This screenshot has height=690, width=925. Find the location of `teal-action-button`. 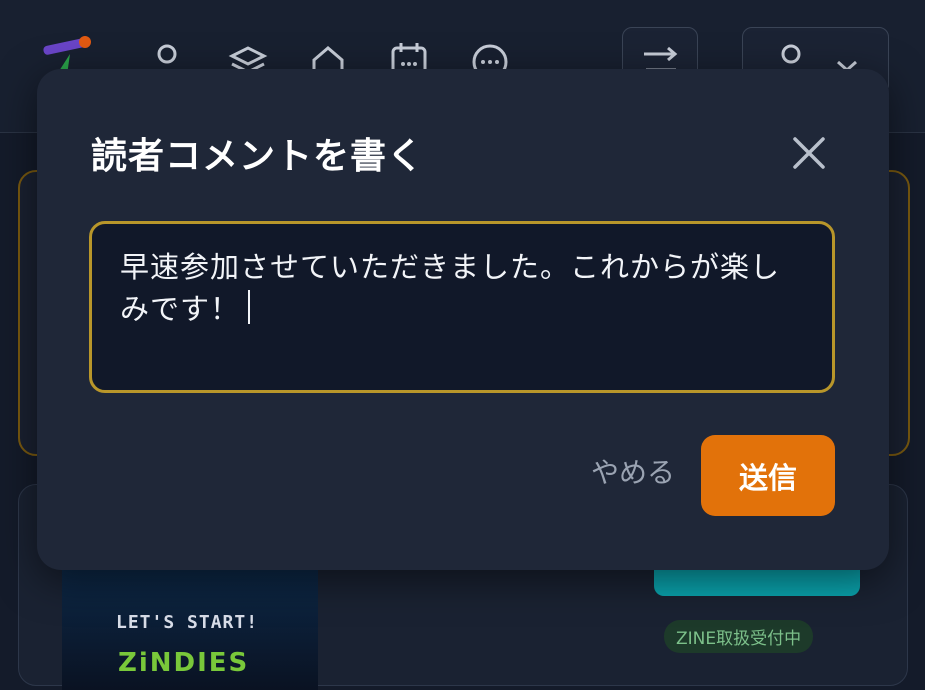

teal-action-button is located at coordinates (757, 581).